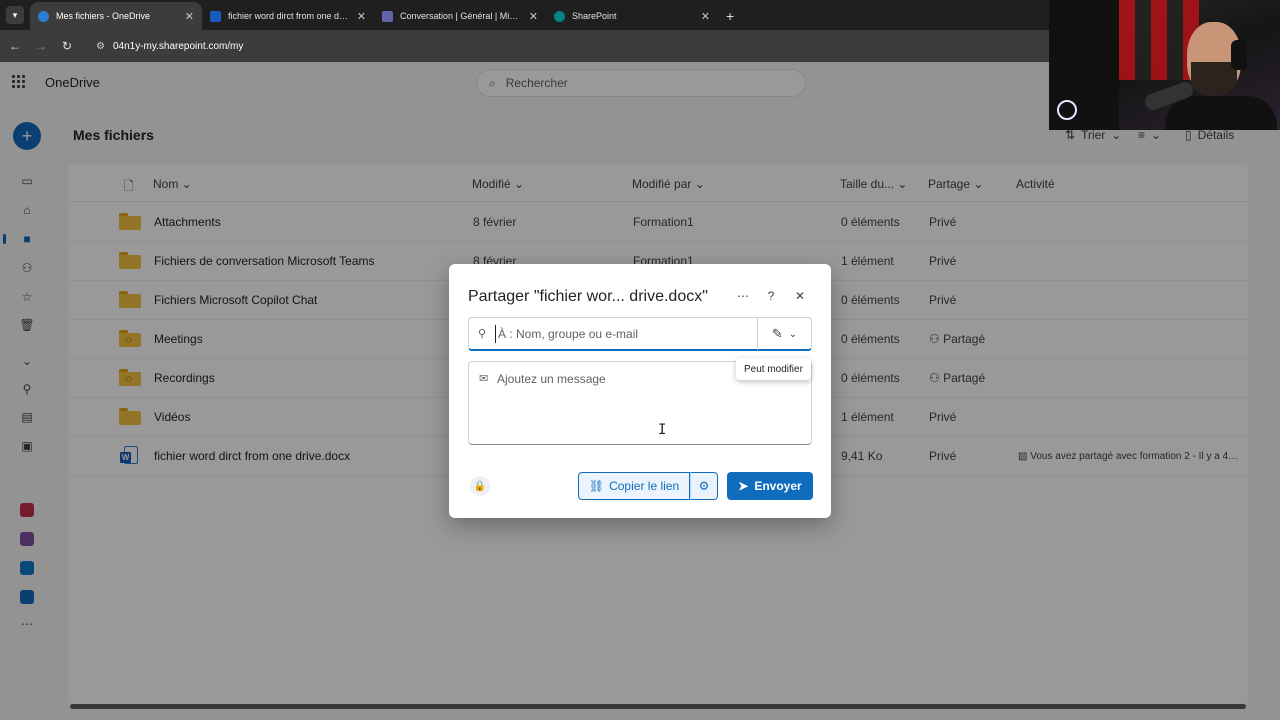 The height and width of the screenshot is (720, 1280). I want to click on link-settings-button: ⚙, so click(704, 486).